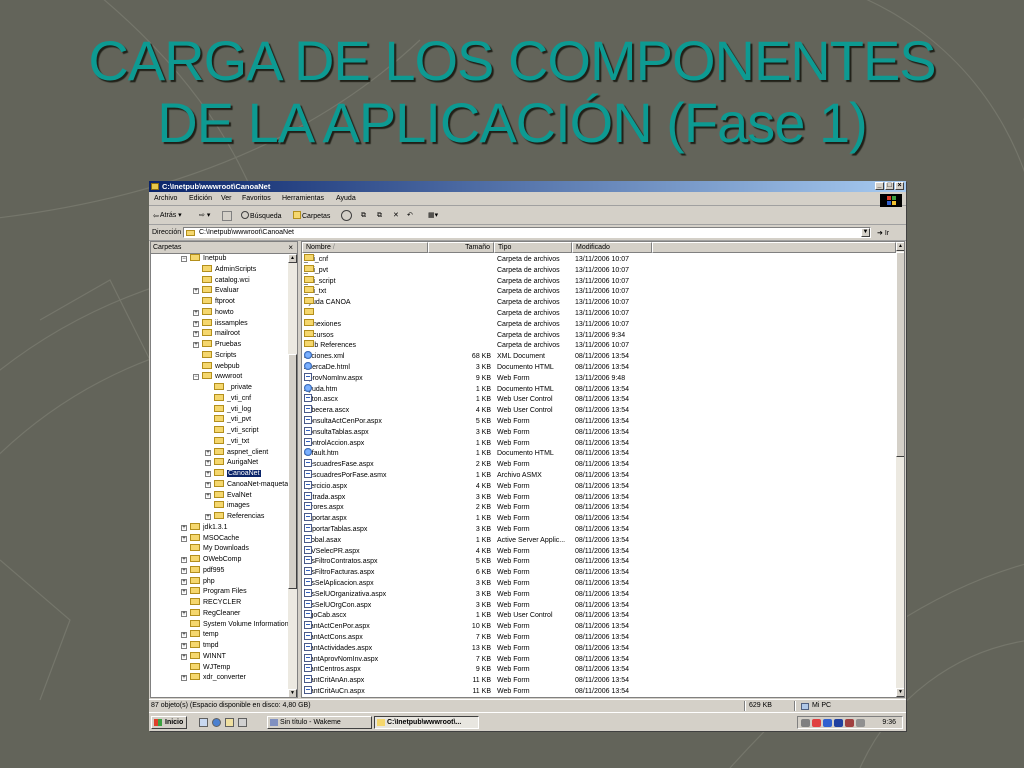 This screenshot has height=768, width=1024. Describe the element at coordinates (203, 657) in the screenshot. I see `tree-item: + WINNT` at that location.